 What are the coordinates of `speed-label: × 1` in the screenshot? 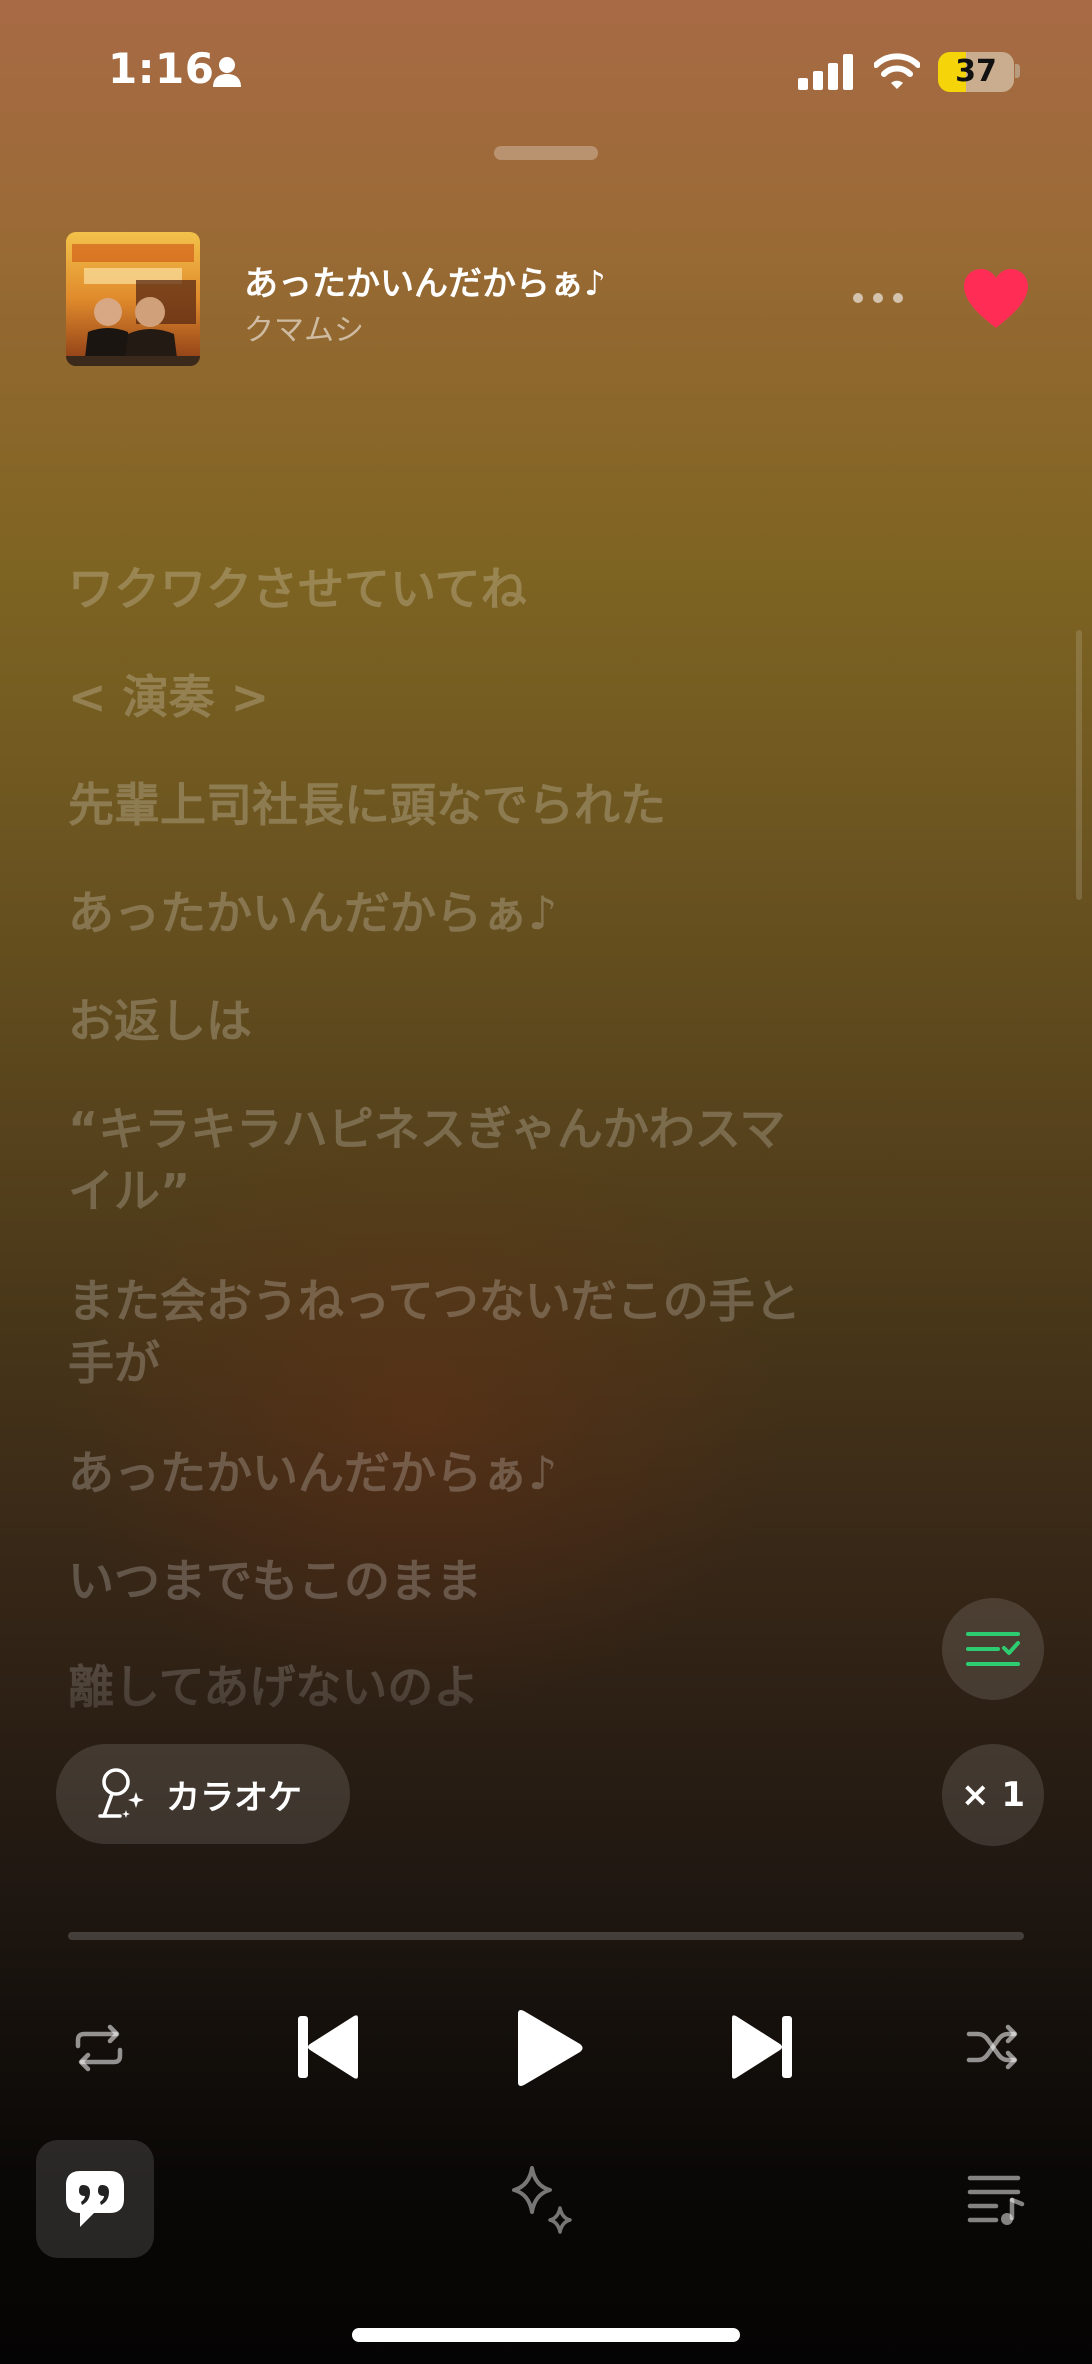 It's located at (993, 1795).